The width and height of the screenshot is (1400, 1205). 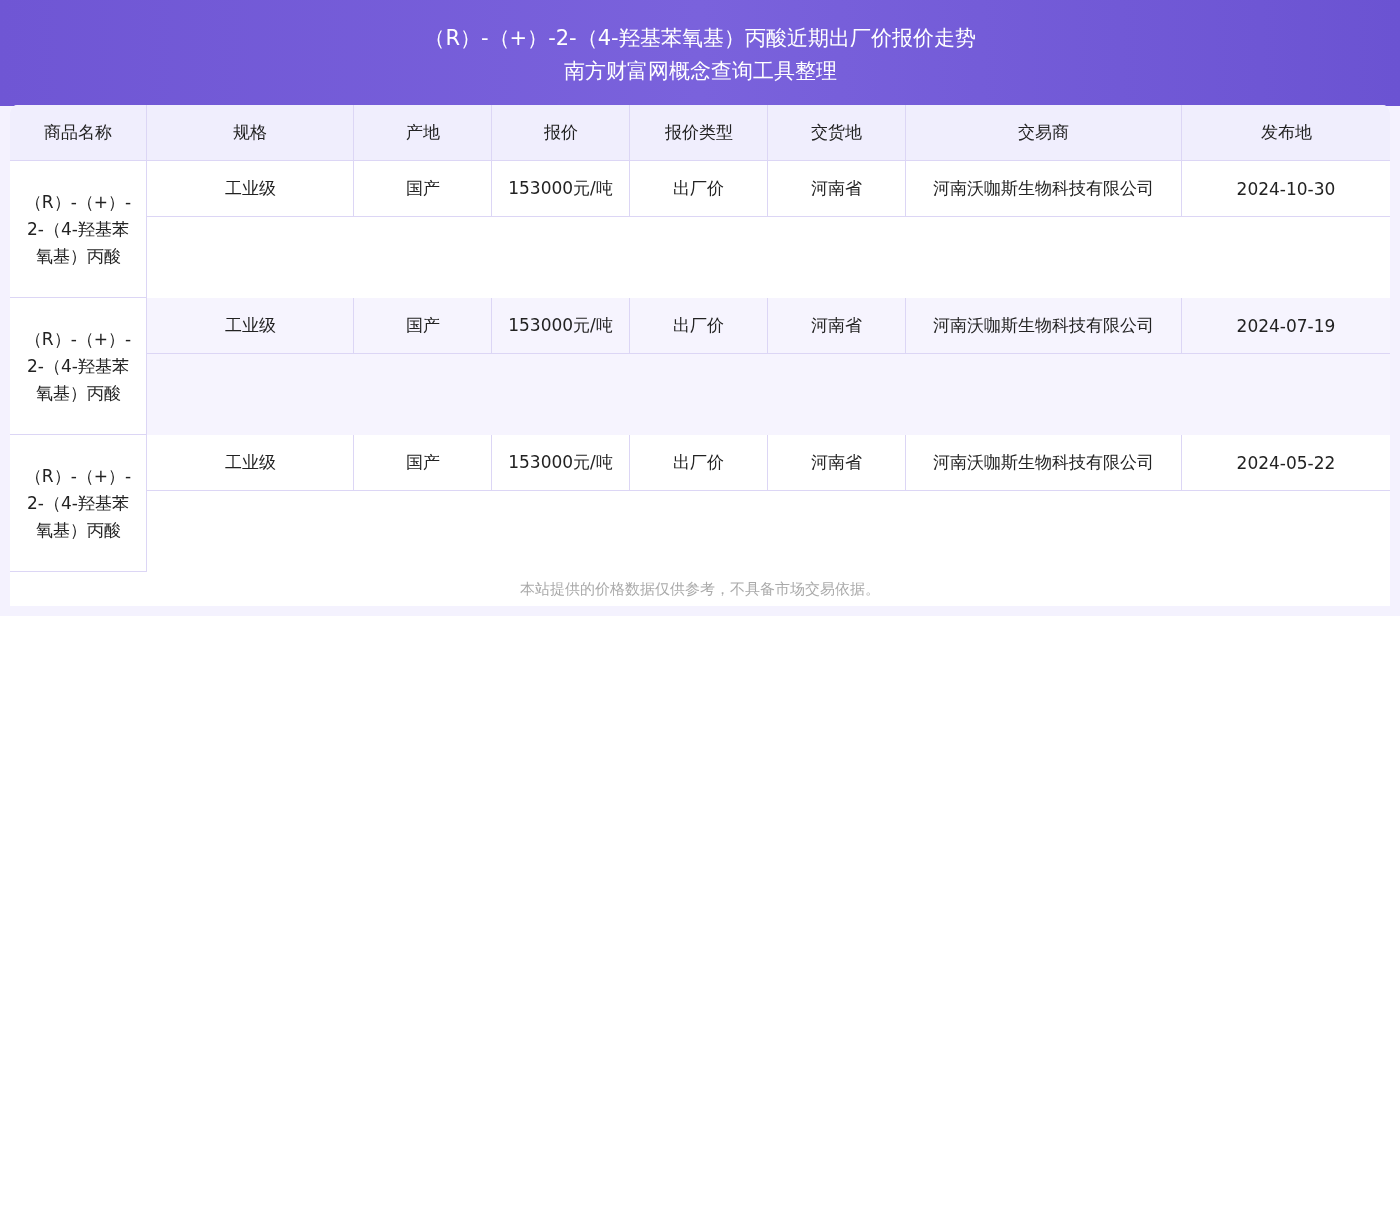 What do you see at coordinates (700, 71) in the screenshot?
I see `page-subtitle: 南方财富网概念查询工具整理` at bounding box center [700, 71].